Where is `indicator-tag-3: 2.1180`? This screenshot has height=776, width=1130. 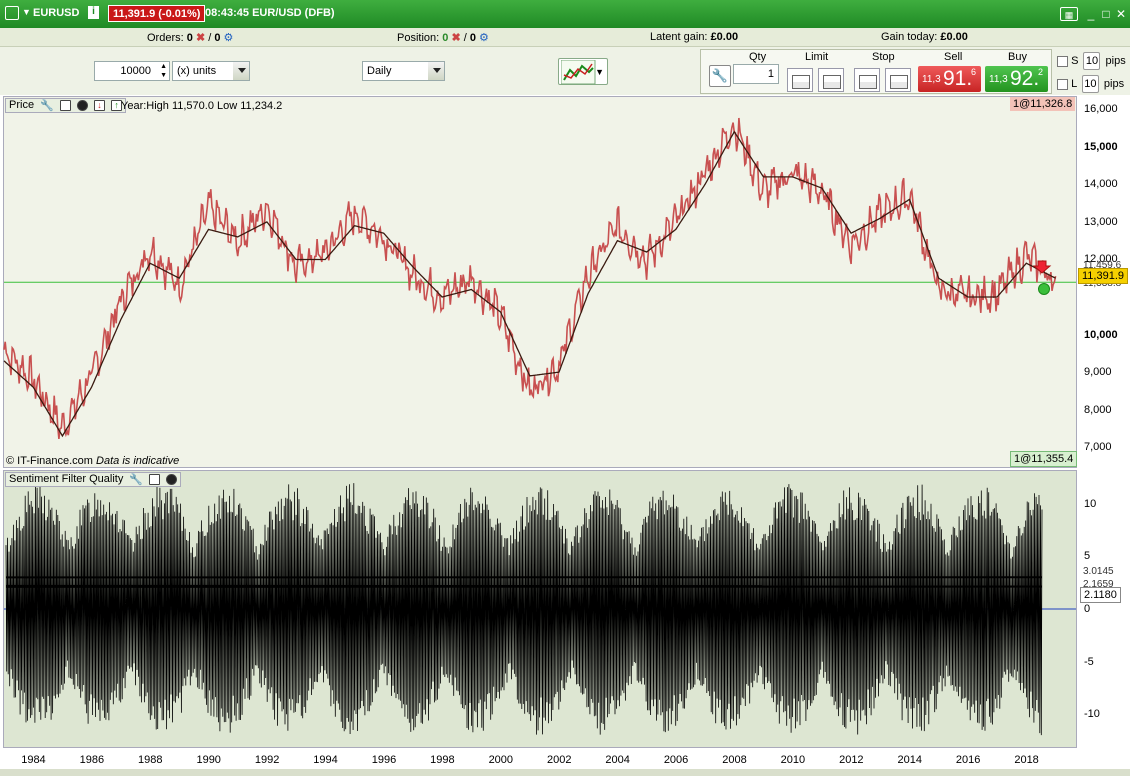
indicator-tag-3: 2.1180 is located at coordinates (1100, 595).